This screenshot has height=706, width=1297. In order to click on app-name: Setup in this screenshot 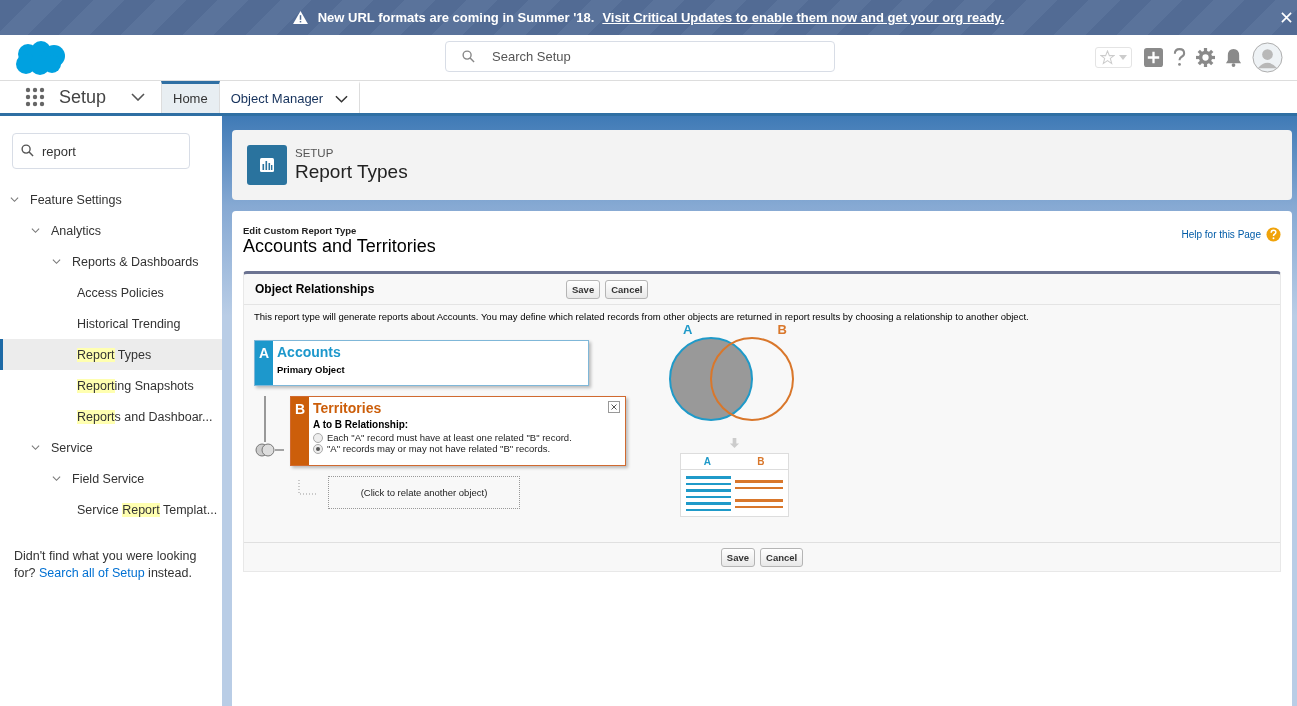, I will do `click(83, 97)`.